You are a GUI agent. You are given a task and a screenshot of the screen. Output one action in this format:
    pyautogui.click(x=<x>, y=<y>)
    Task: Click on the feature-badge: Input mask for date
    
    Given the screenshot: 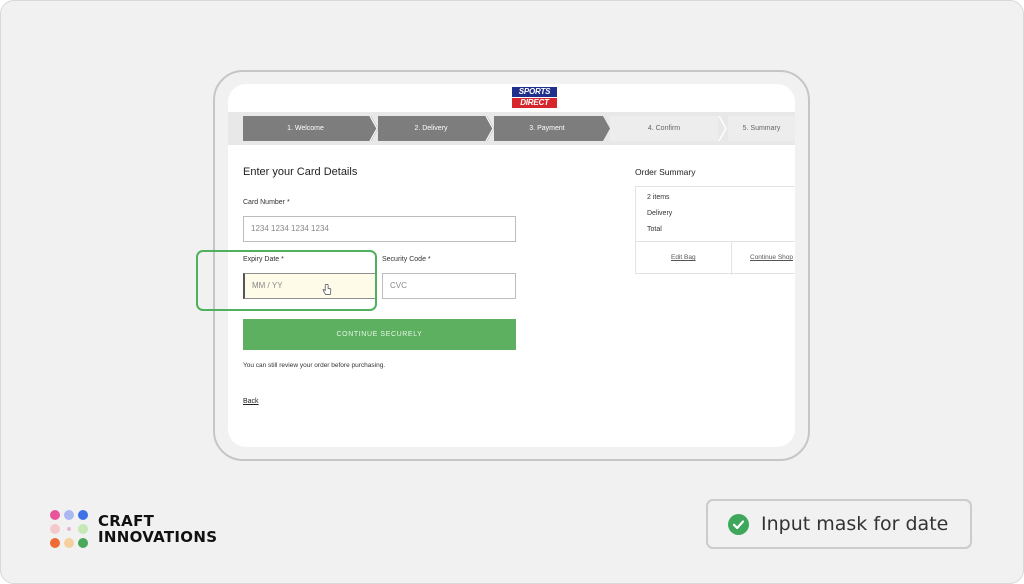 What is the action you would take?
    pyautogui.click(x=839, y=524)
    